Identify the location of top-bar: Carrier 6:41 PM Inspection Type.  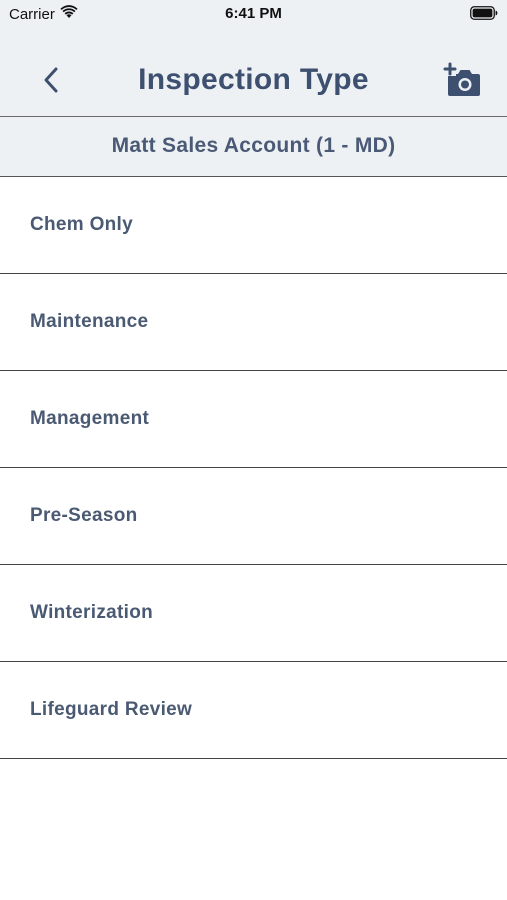
(253, 58).